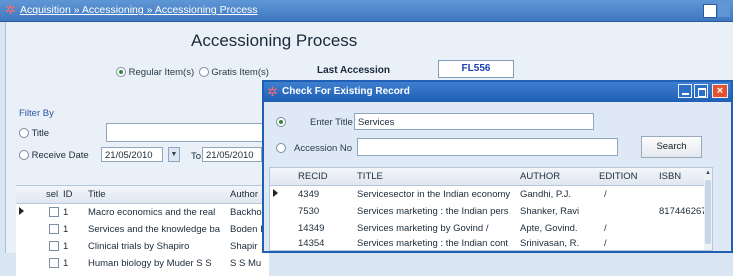 Image resolution: width=733 pixels, height=276 pixels. I want to click on cell-author: Gandhi, P.J., so click(546, 194).